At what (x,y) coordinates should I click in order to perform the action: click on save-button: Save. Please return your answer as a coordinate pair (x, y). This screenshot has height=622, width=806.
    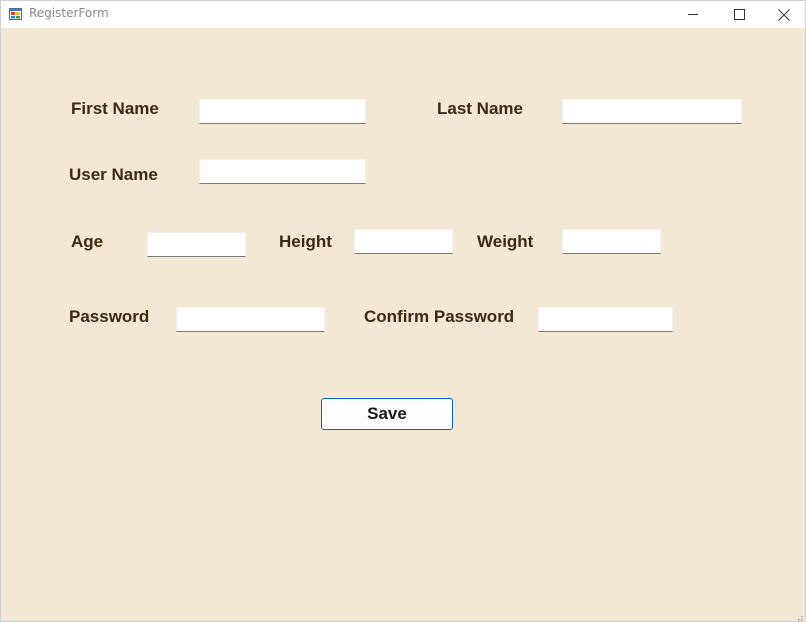
    Looking at the image, I should click on (387, 414).